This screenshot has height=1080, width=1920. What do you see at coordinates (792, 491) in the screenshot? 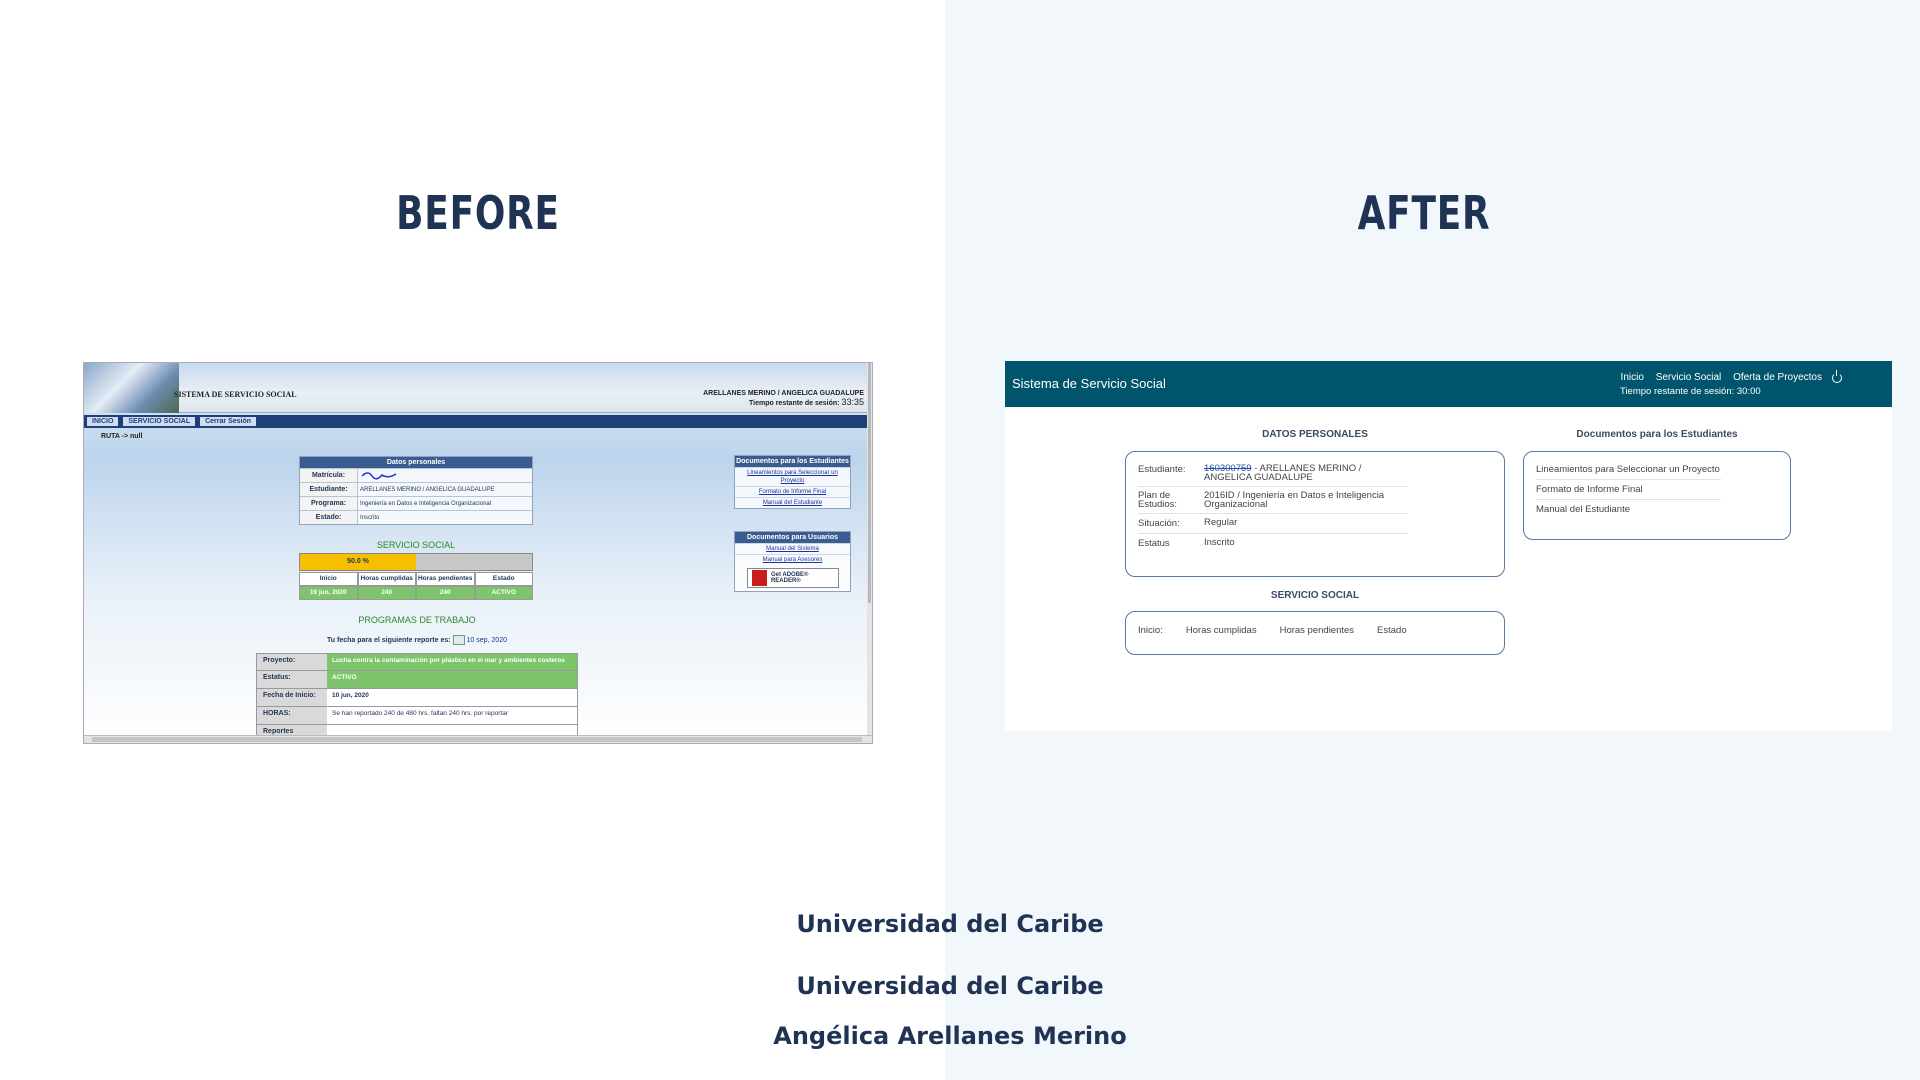
I see `old-doc-link: Formato de Informe Final` at bounding box center [792, 491].